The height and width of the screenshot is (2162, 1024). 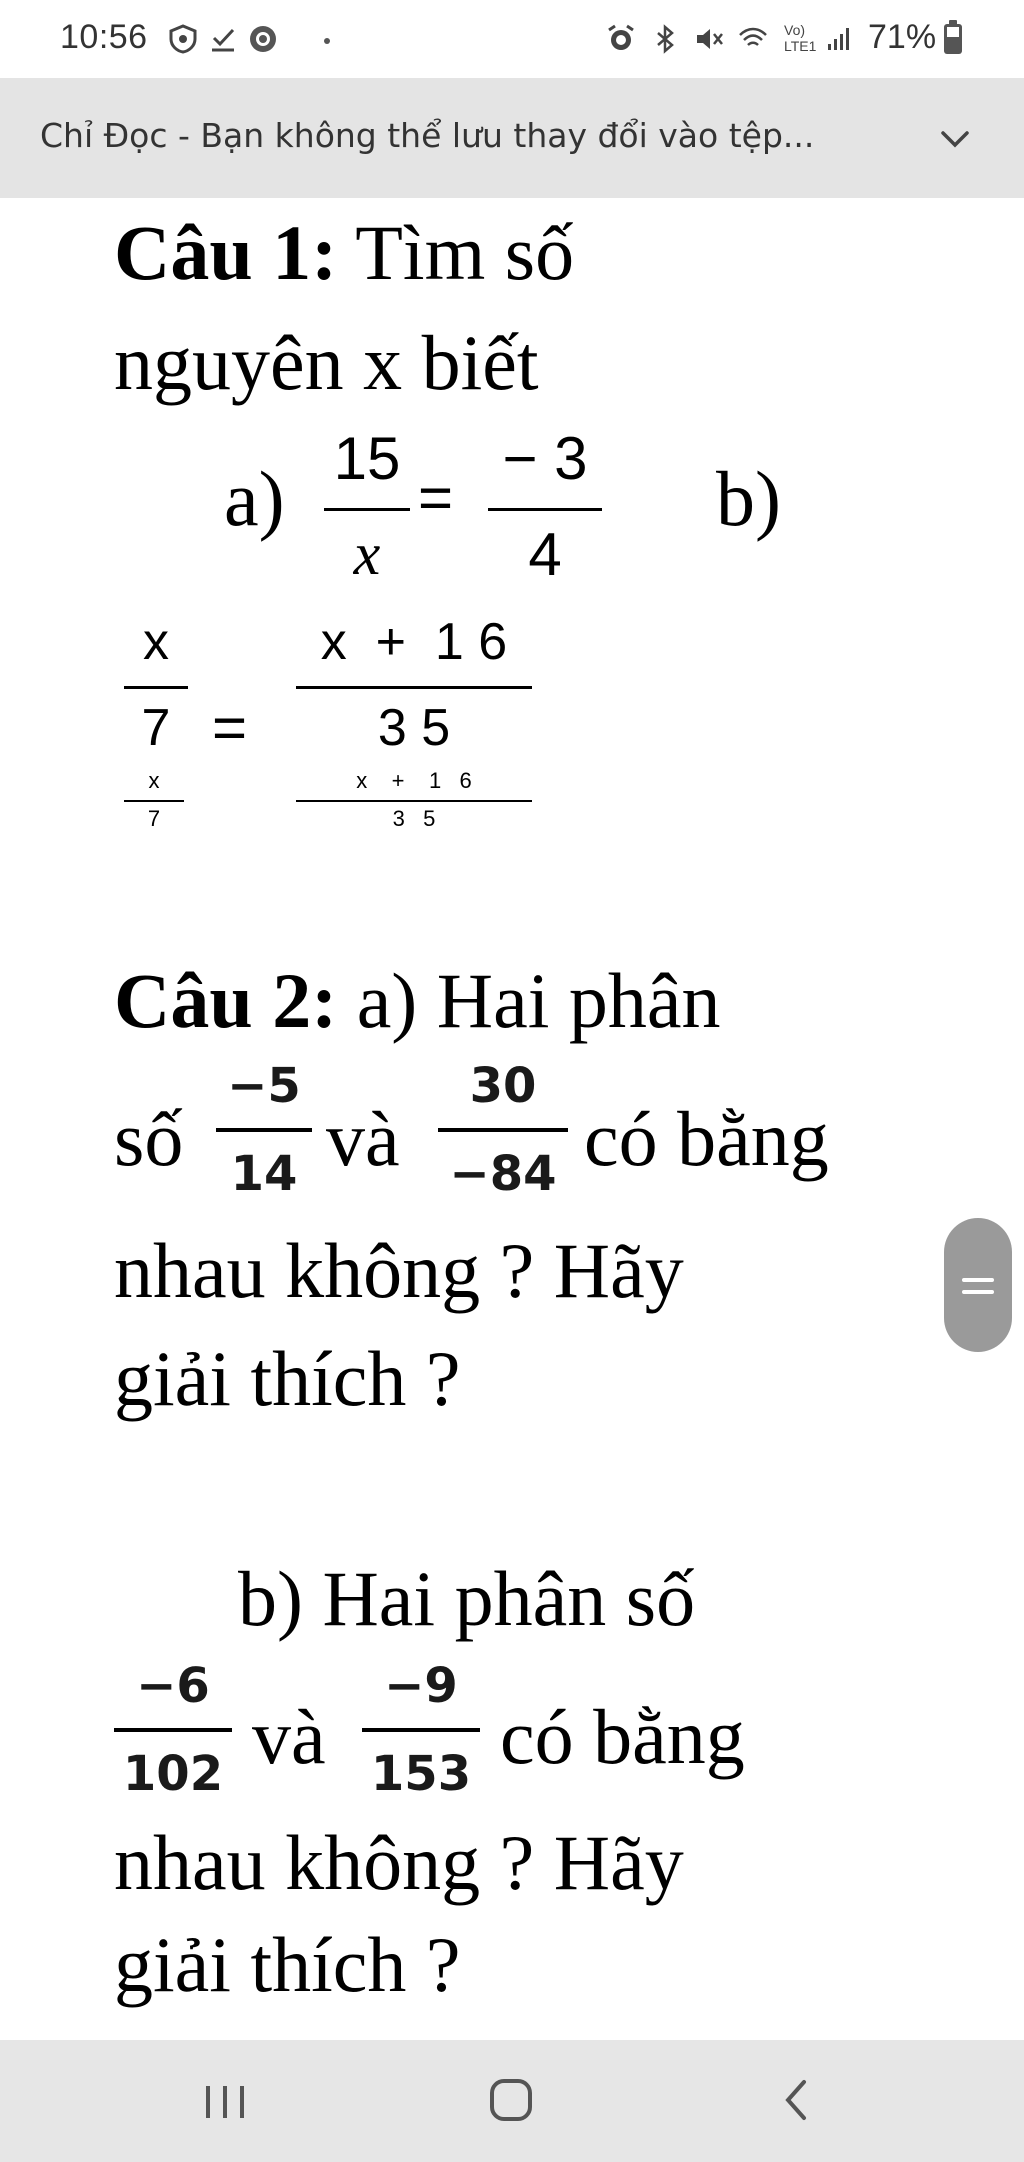 What do you see at coordinates (665, 39) in the screenshot?
I see `bluetooth-icon` at bounding box center [665, 39].